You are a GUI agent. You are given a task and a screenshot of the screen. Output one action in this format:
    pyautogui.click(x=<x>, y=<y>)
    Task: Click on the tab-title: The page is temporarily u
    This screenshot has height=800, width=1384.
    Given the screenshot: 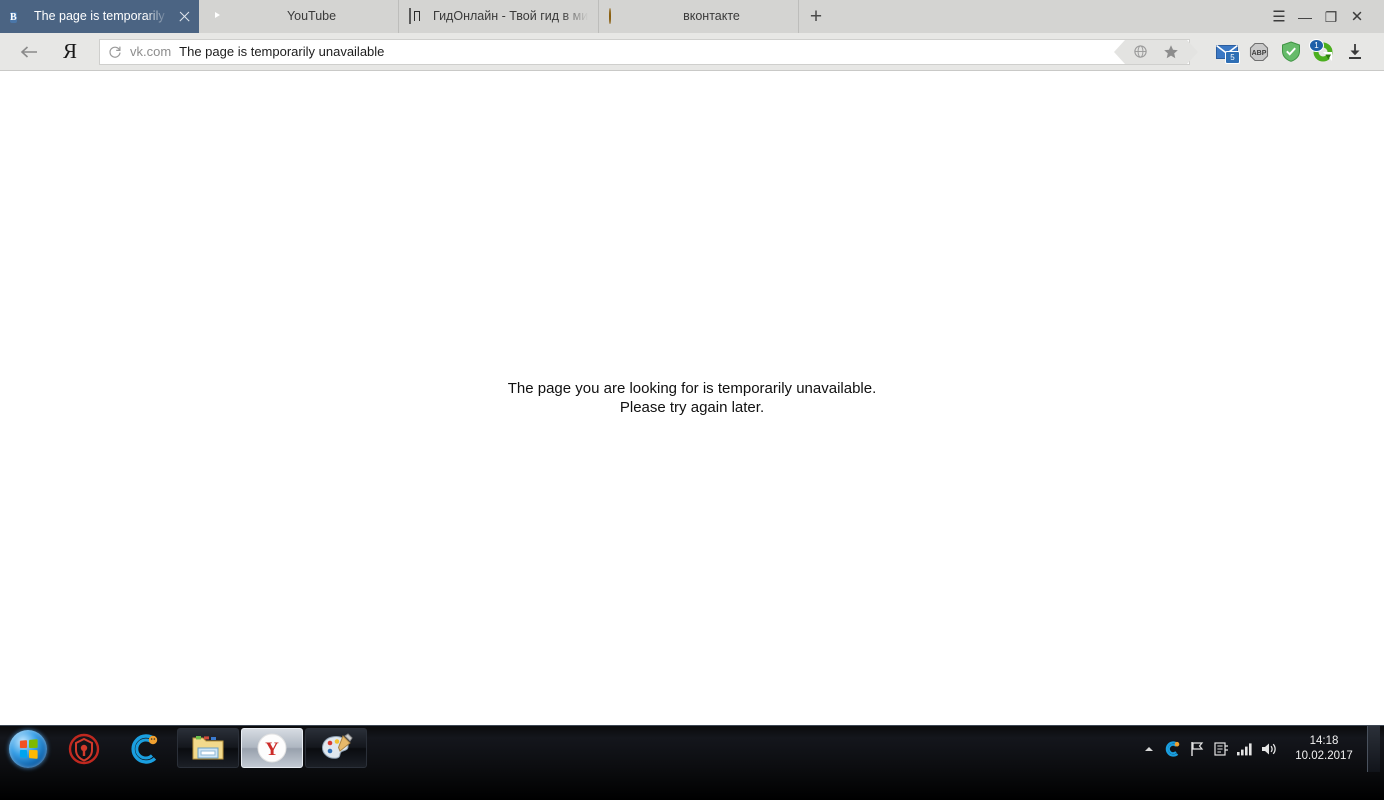 What is the action you would take?
    pyautogui.click(x=103, y=16)
    